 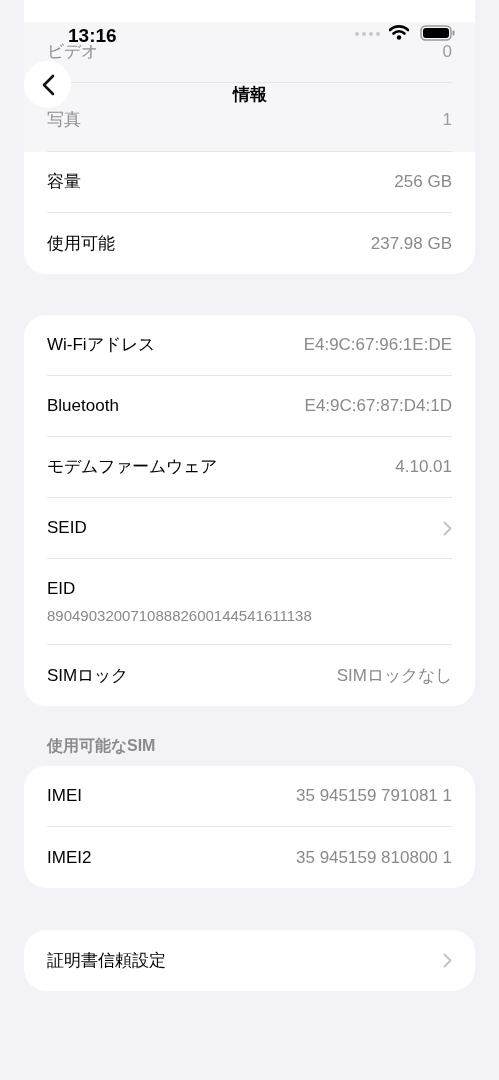 What do you see at coordinates (132, 467) in the screenshot?
I see `row-label: モデムファームウェア` at bounding box center [132, 467].